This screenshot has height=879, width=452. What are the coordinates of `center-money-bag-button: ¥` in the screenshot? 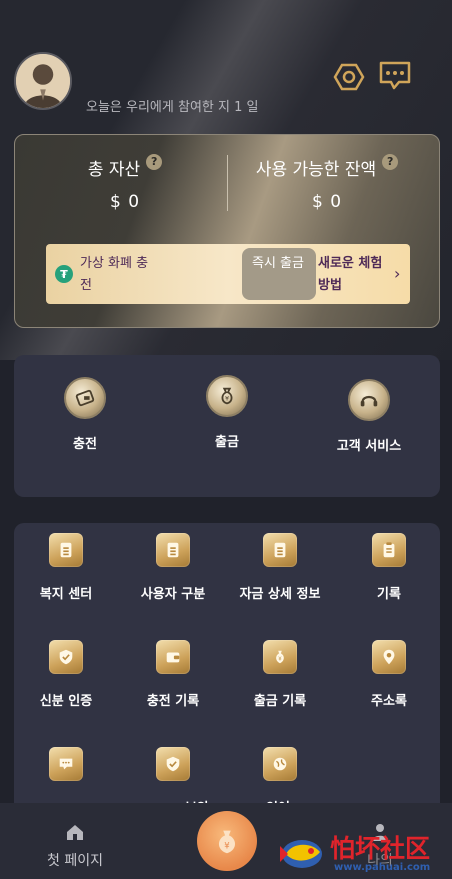 It's located at (227, 841).